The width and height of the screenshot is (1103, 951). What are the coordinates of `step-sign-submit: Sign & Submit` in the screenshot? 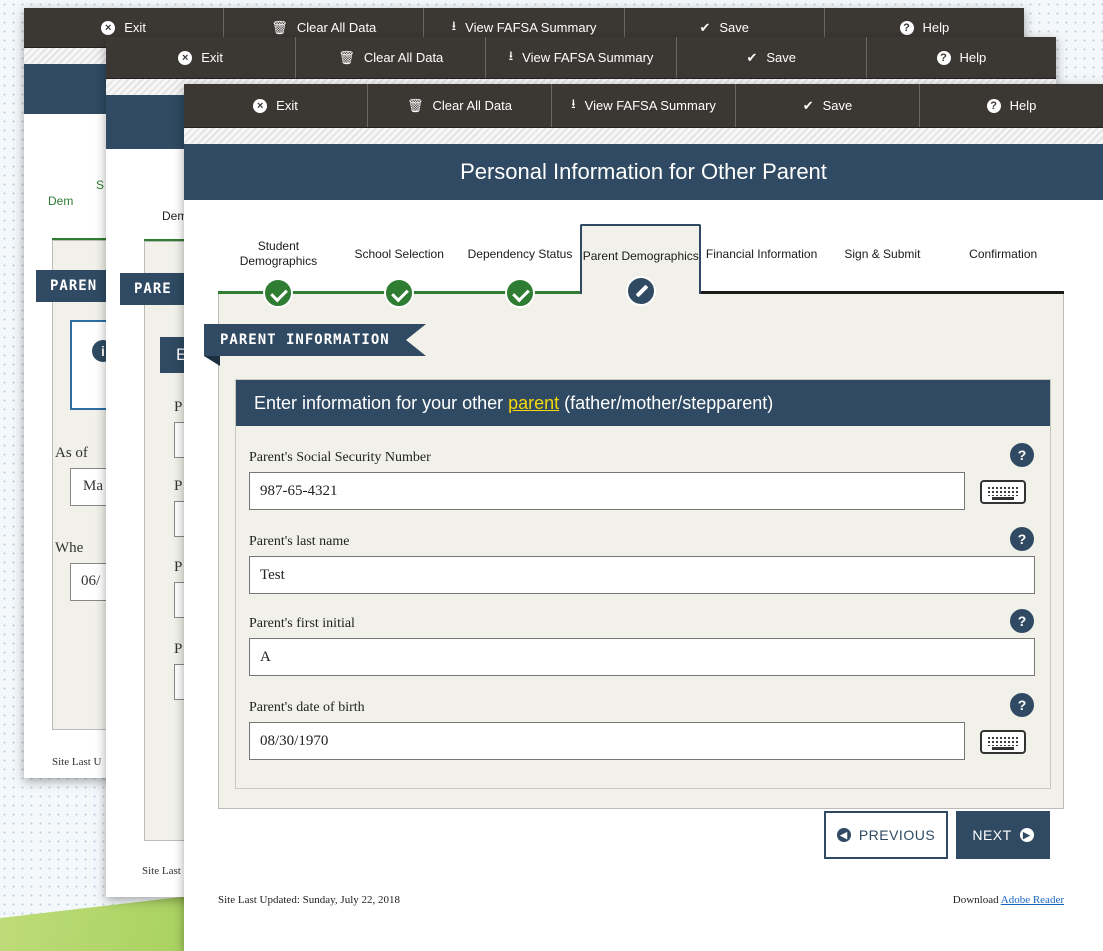 It's located at (882, 259).